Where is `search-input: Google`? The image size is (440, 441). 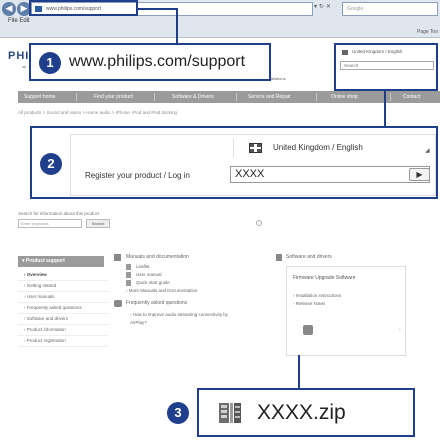 search-input: Google is located at coordinates (390, 9).